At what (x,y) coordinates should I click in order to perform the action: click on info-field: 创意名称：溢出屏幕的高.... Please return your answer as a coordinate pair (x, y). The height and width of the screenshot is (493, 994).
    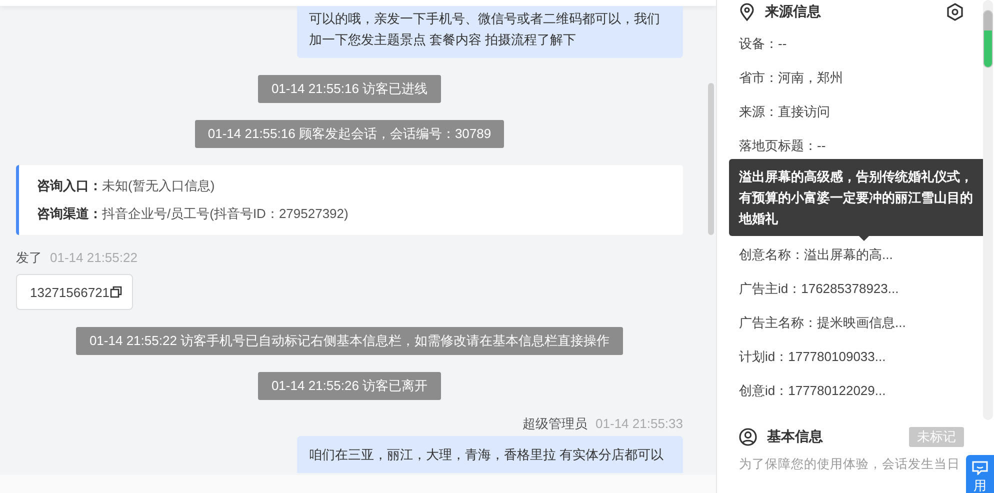
    Looking at the image, I should click on (866, 255).